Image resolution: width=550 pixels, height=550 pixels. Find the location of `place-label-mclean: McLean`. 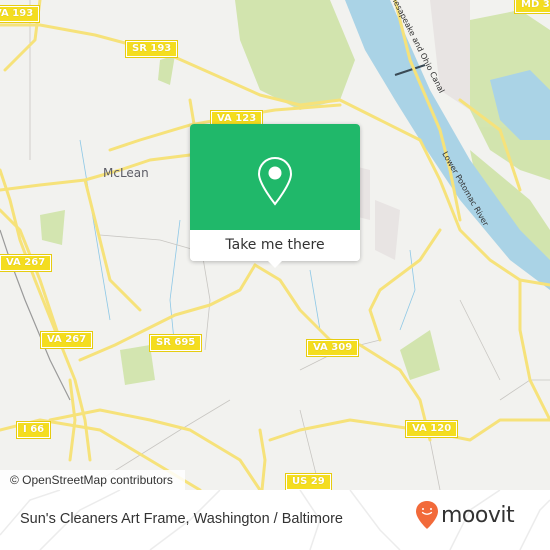

place-label-mclean: McLean is located at coordinates (126, 173).